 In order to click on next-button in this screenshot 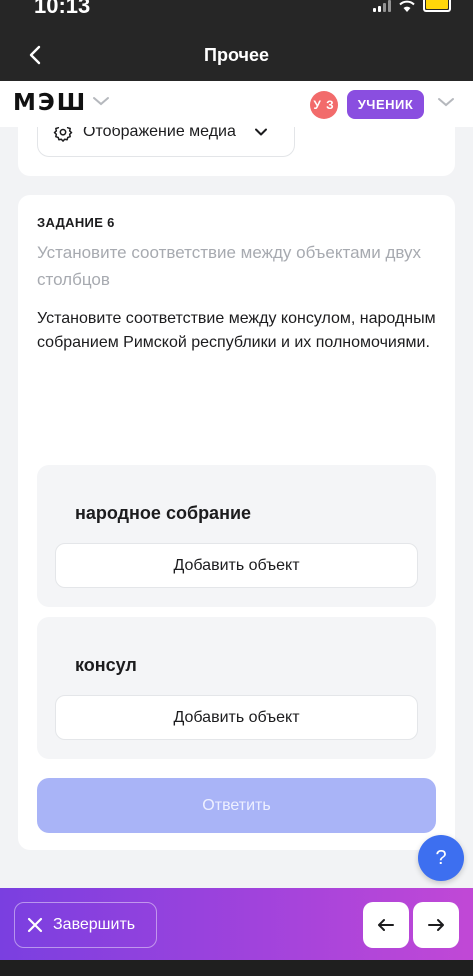, I will do `click(436, 925)`.